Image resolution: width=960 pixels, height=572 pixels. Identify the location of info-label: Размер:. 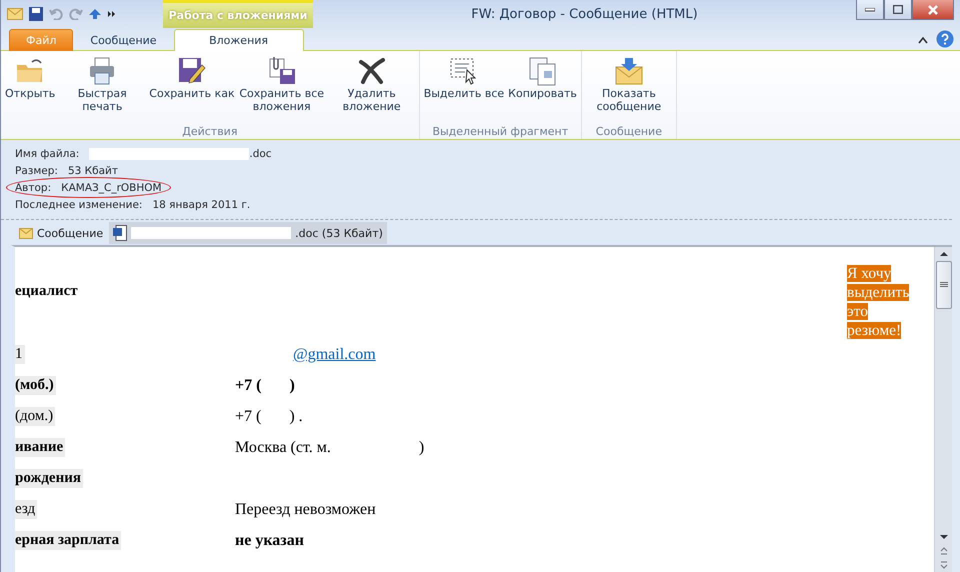
(36, 170).